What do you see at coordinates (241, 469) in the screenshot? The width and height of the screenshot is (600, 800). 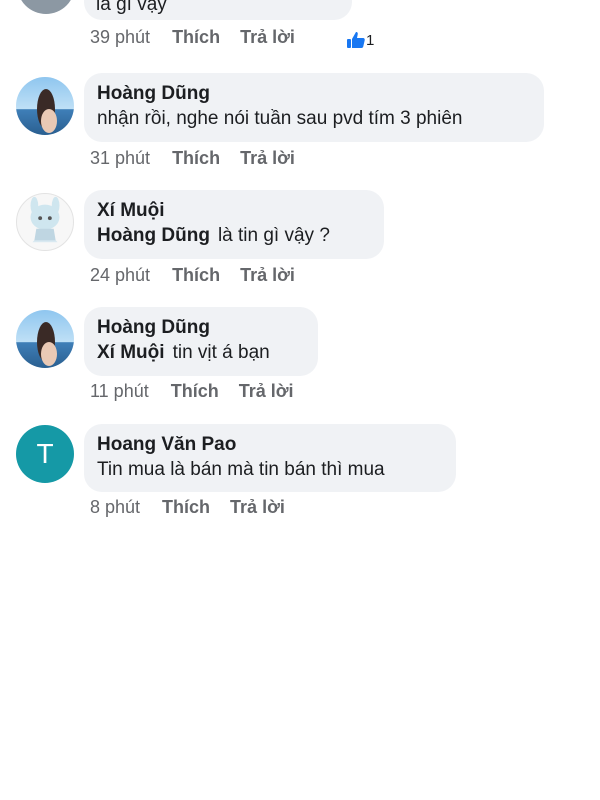 I see `comment-text: Tin mua là bán mà tin bán thì mua` at bounding box center [241, 469].